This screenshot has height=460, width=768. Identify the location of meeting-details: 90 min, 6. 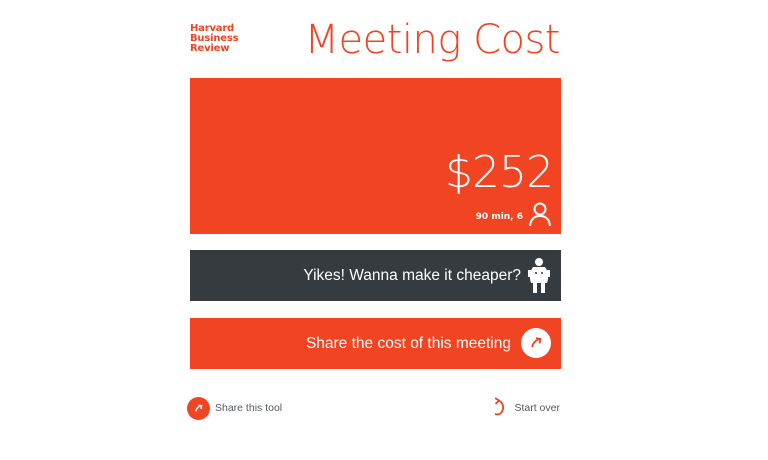
(499, 217).